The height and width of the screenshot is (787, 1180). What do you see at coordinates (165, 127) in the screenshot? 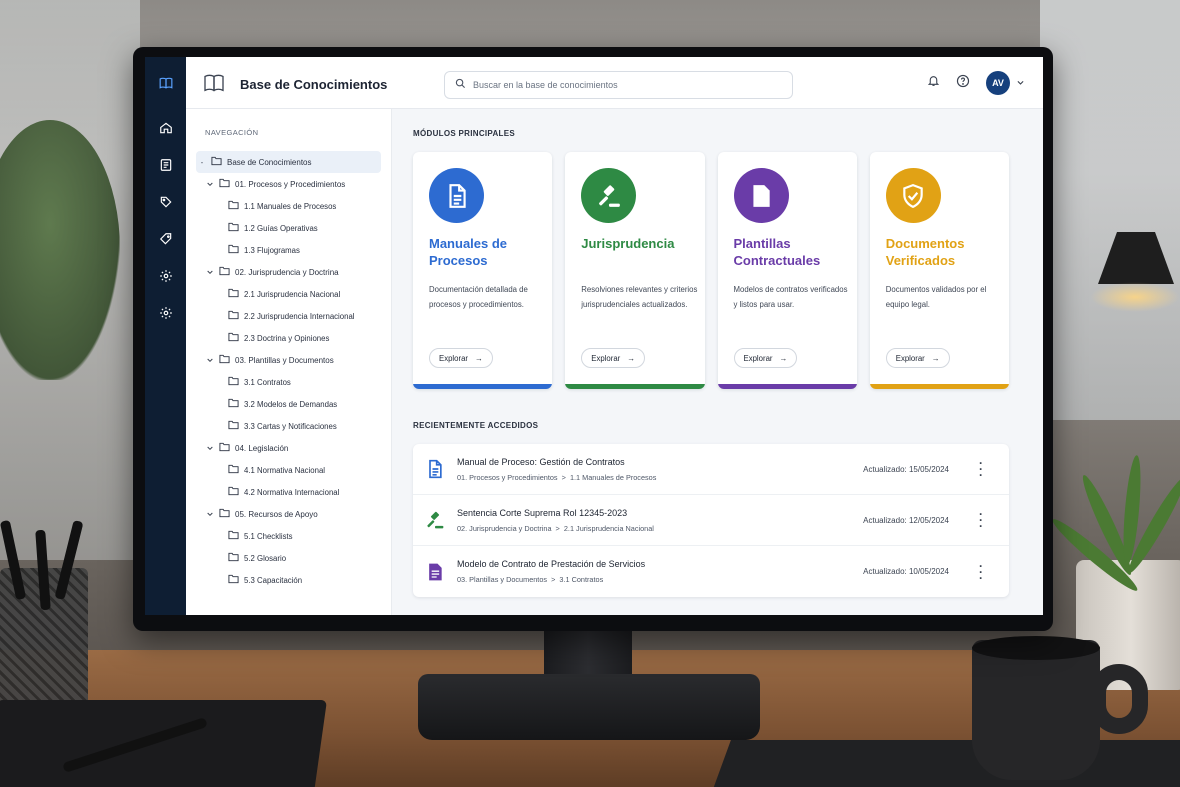
I see `home-icon` at bounding box center [165, 127].